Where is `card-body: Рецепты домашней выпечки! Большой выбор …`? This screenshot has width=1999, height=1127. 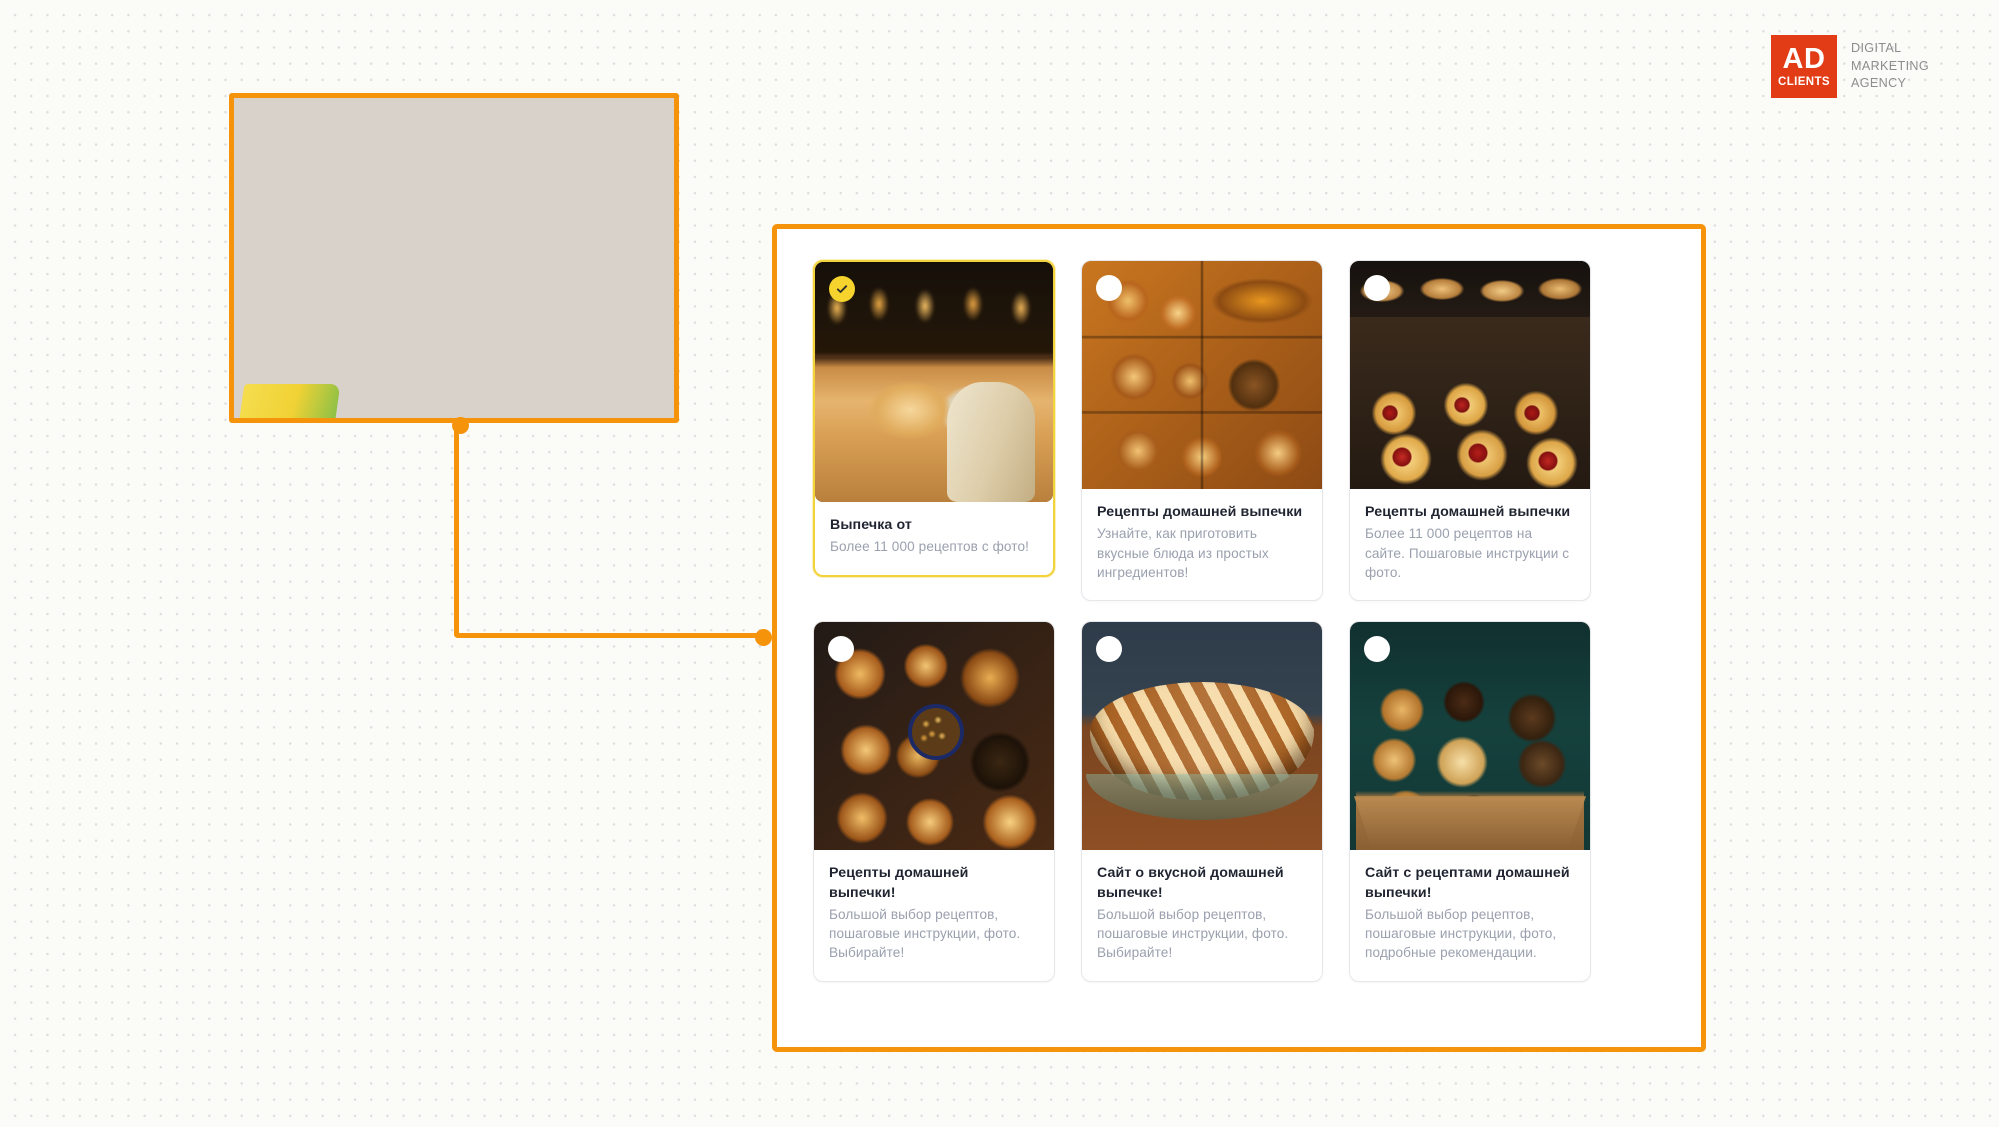 card-body: Рецепты домашней выпечки! Большой выбор … is located at coordinates (934, 915).